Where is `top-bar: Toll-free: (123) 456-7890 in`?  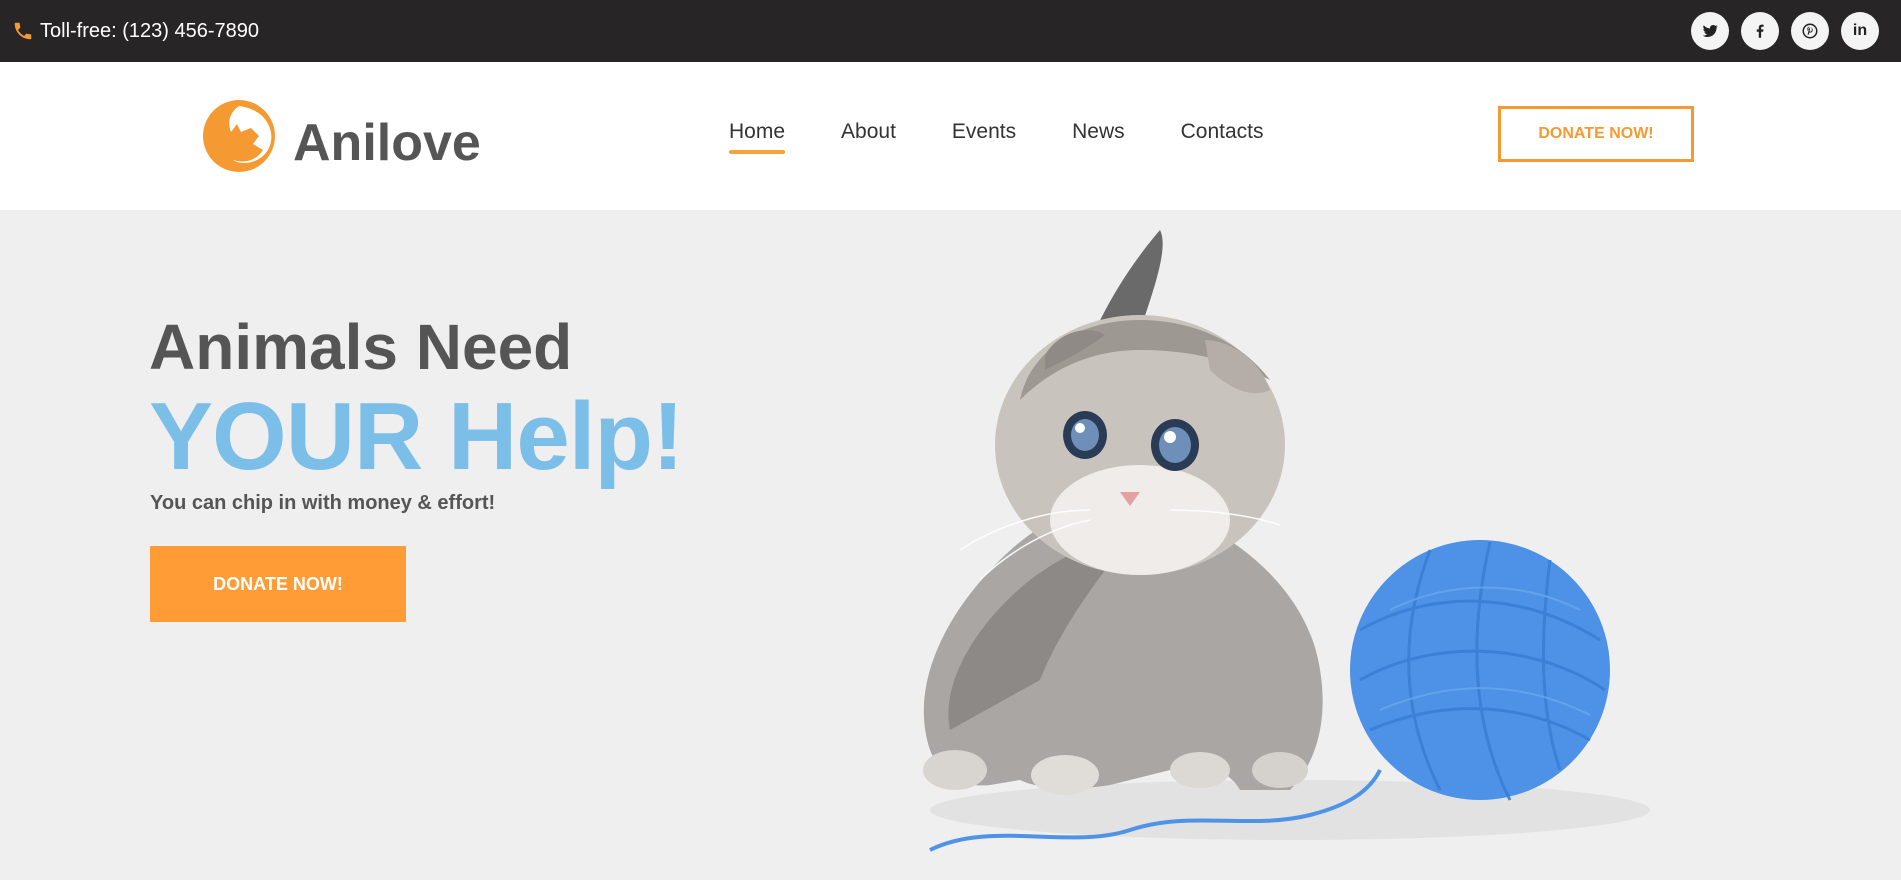 top-bar: Toll-free: (123) 456-7890 in is located at coordinates (950, 31).